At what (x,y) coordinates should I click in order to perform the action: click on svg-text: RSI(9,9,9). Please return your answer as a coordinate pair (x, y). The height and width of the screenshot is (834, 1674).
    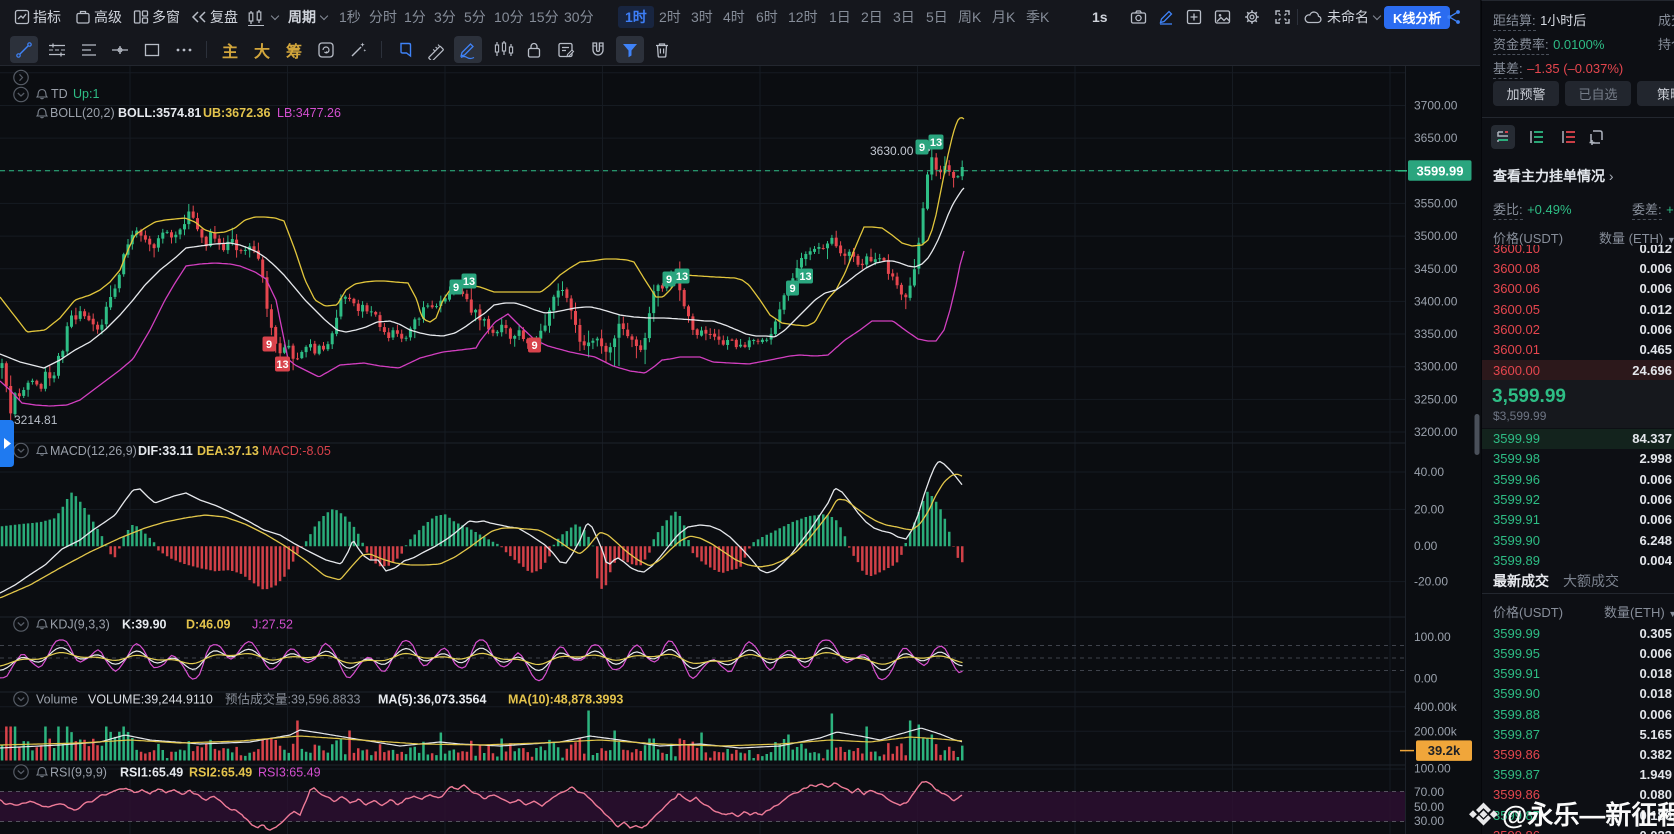
    Looking at the image, I should click on (78, 773).